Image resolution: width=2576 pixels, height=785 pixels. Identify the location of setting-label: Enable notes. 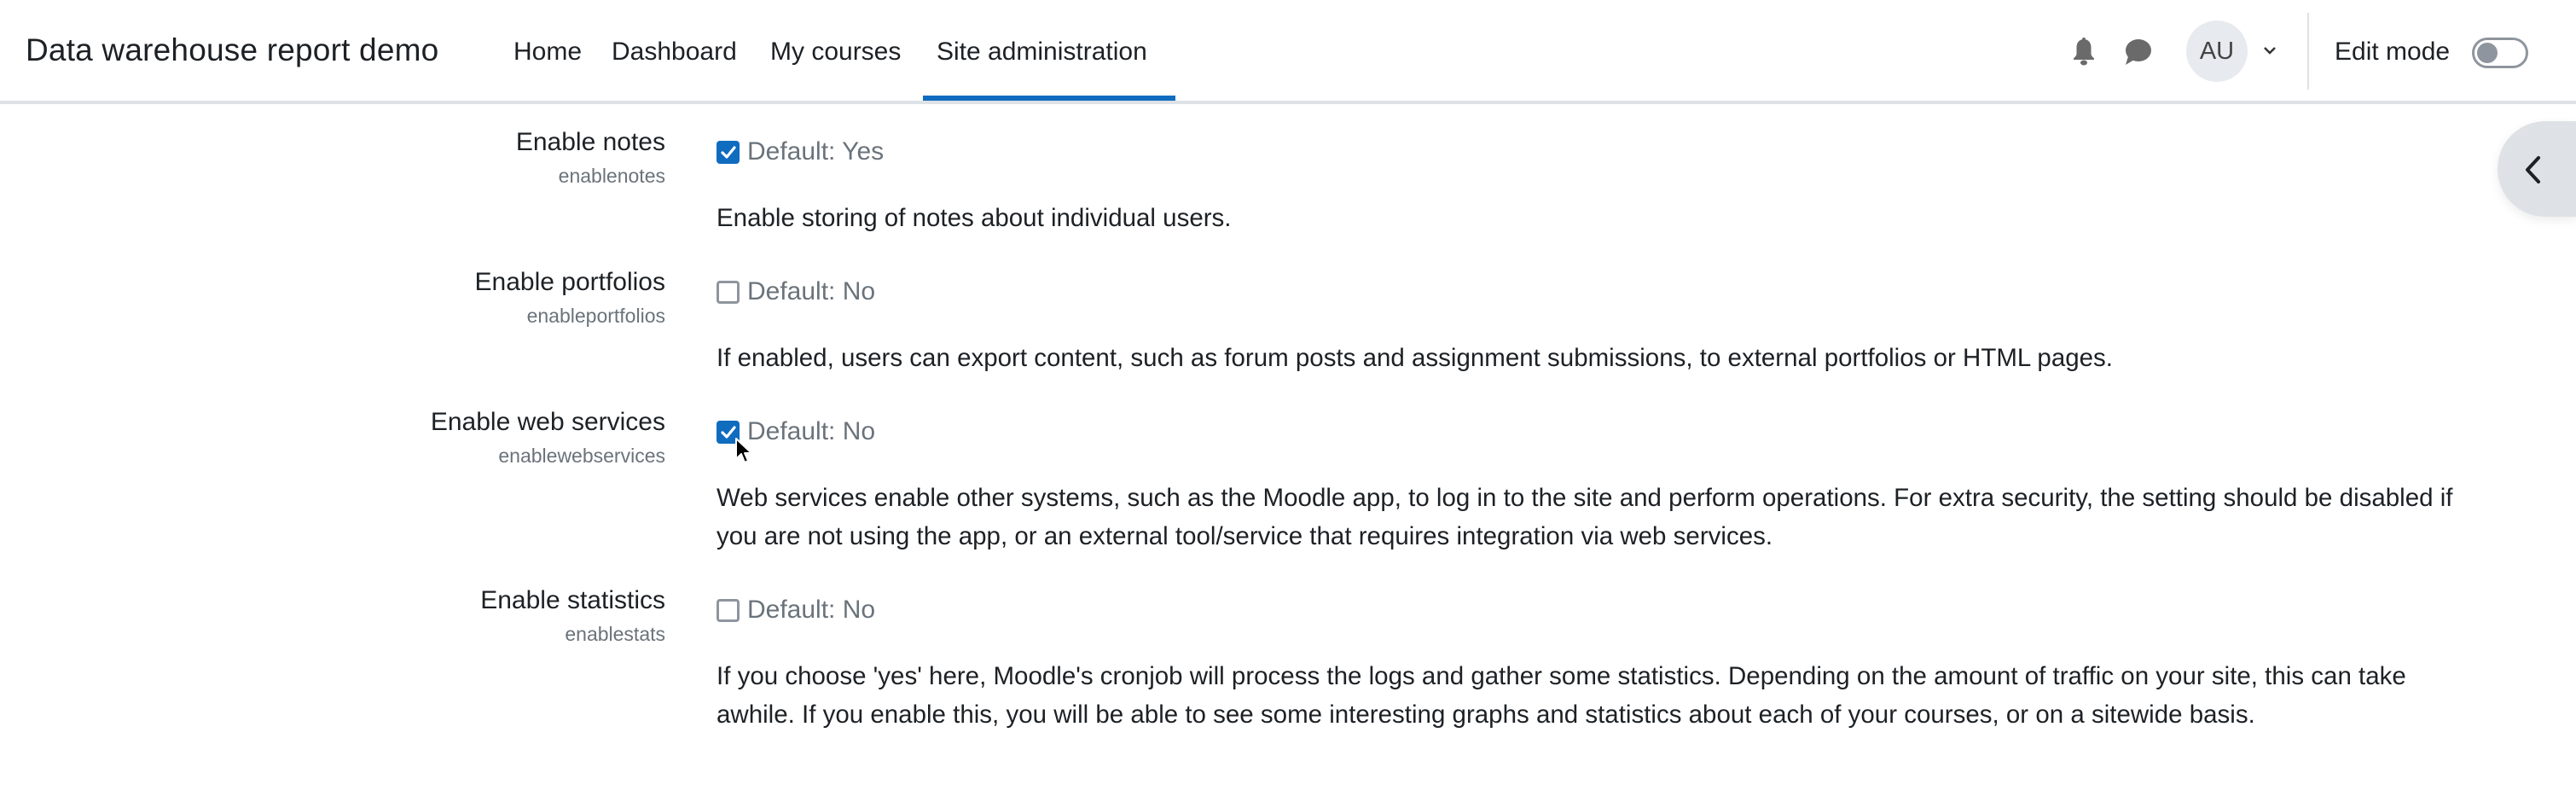
(590, 142).